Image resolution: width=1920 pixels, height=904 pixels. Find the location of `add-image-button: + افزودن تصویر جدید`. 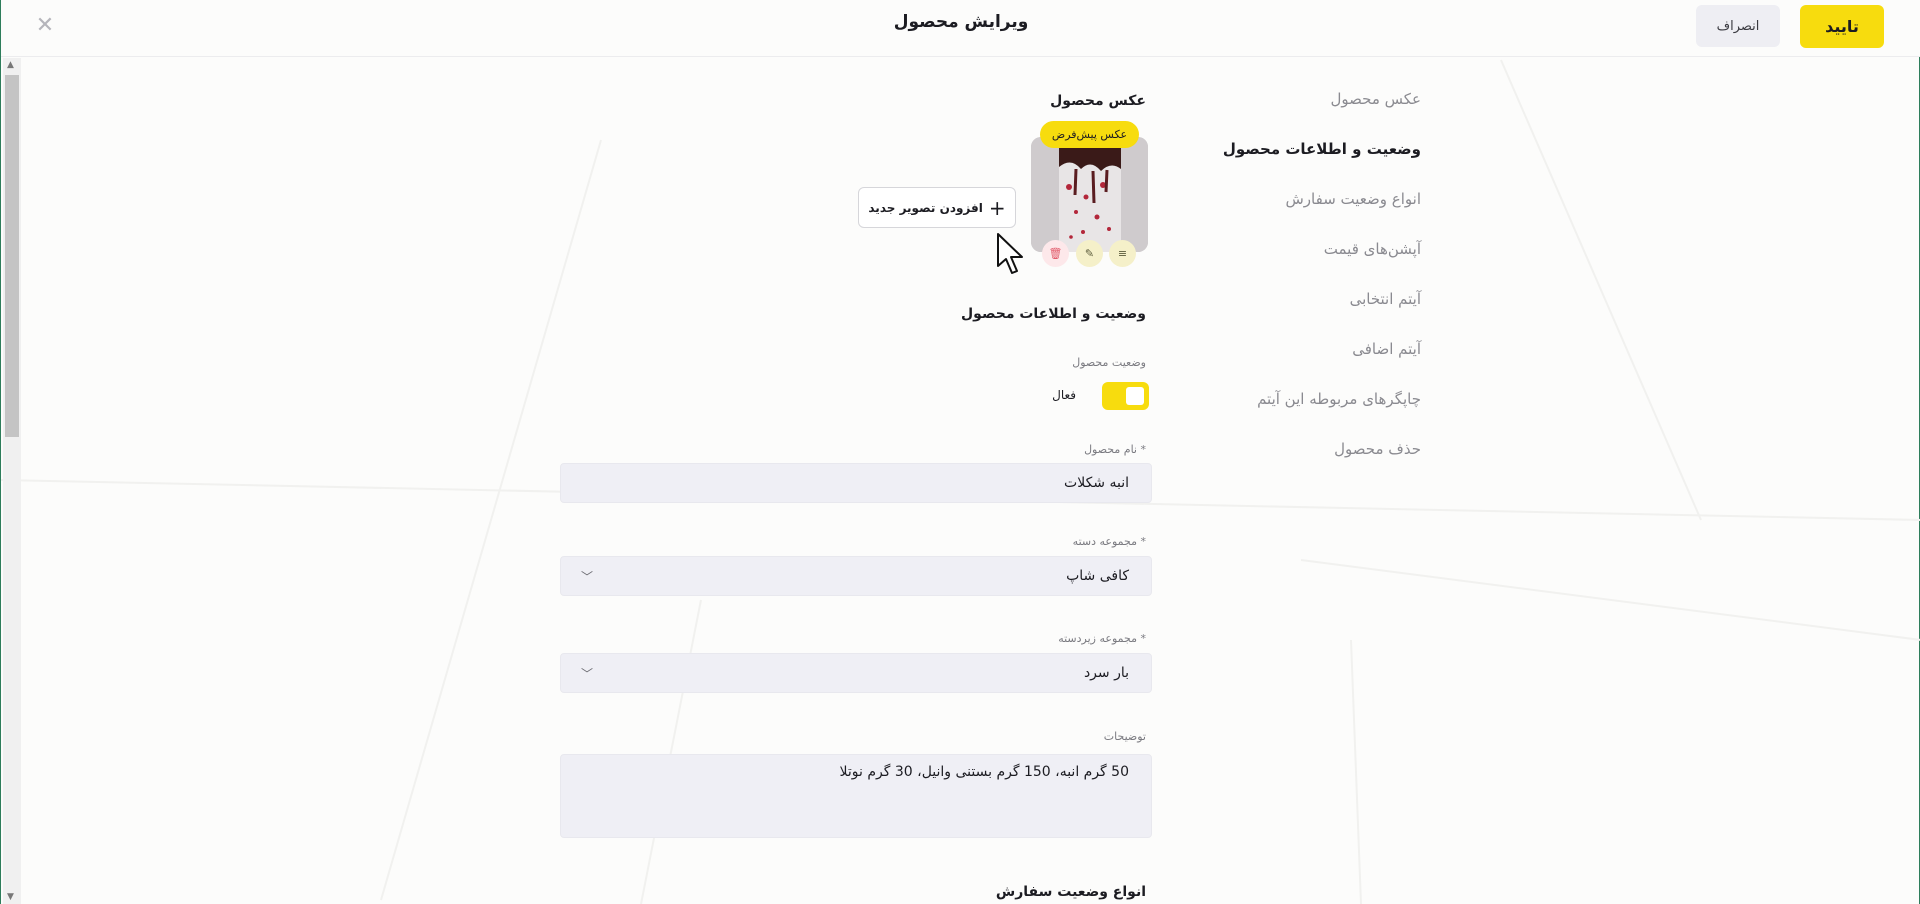

add-image-button: + افزودن تصویر جدید is located at coordinates (937, 207).